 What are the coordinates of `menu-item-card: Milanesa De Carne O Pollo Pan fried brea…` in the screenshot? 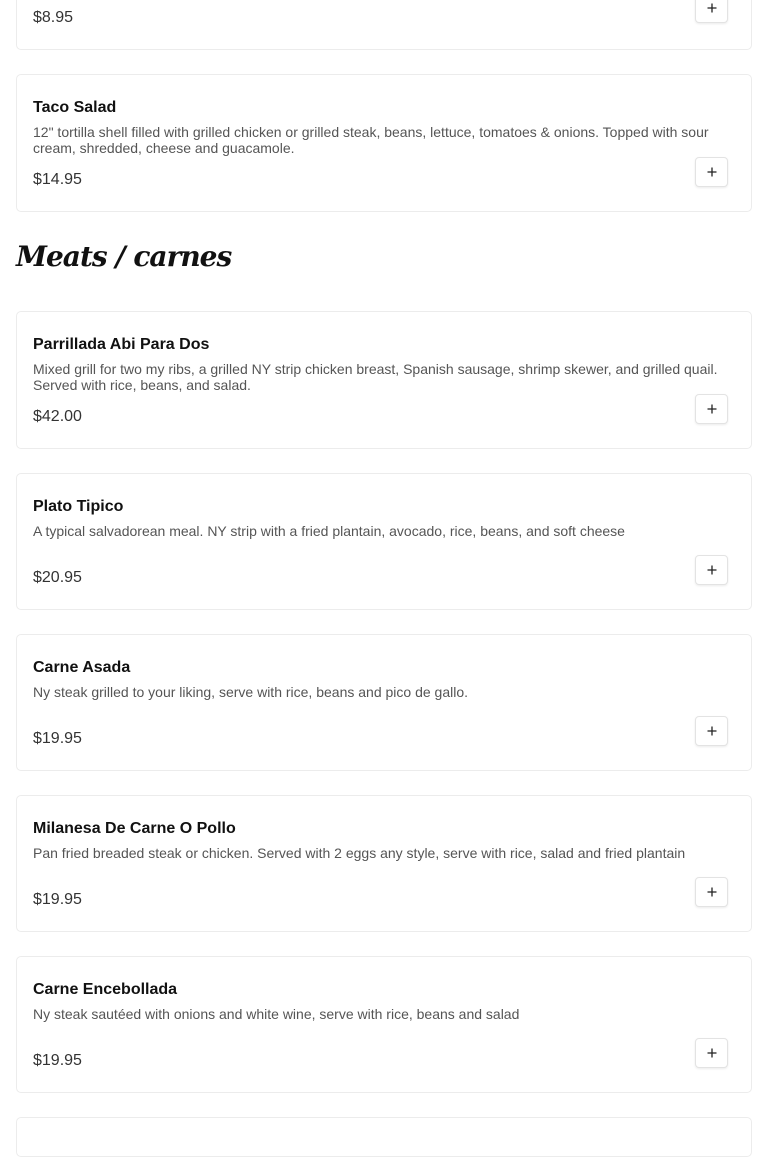 It's located at (384, 863).